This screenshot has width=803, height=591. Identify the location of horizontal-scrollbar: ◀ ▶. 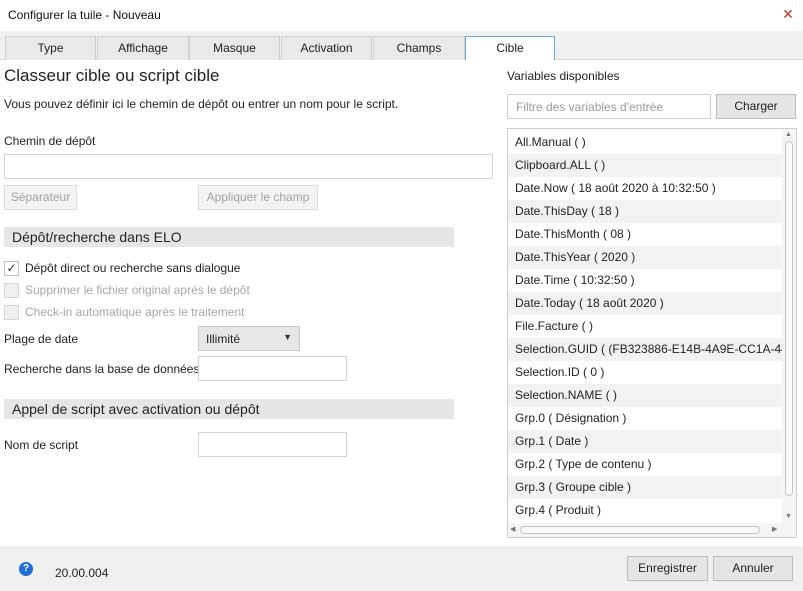
(652, 530).